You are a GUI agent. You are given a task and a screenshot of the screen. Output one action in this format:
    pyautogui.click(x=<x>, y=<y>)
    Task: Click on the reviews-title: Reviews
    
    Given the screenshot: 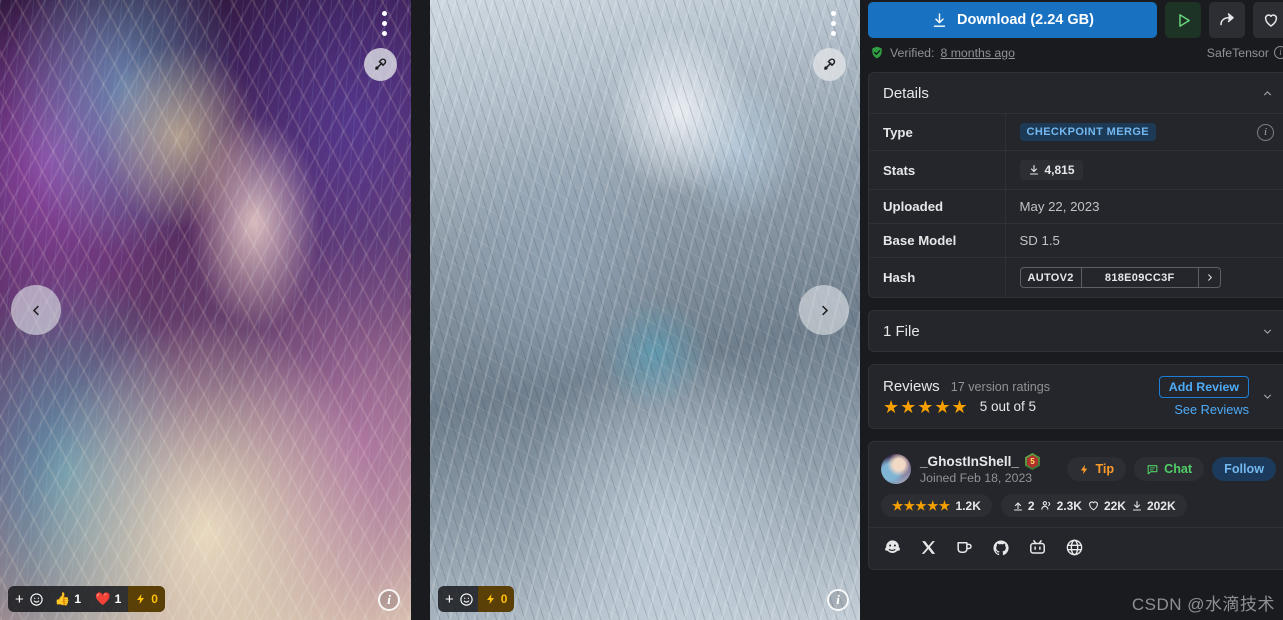 What is the action you would take?
    pyautogui.click(x=911, y=386)
    